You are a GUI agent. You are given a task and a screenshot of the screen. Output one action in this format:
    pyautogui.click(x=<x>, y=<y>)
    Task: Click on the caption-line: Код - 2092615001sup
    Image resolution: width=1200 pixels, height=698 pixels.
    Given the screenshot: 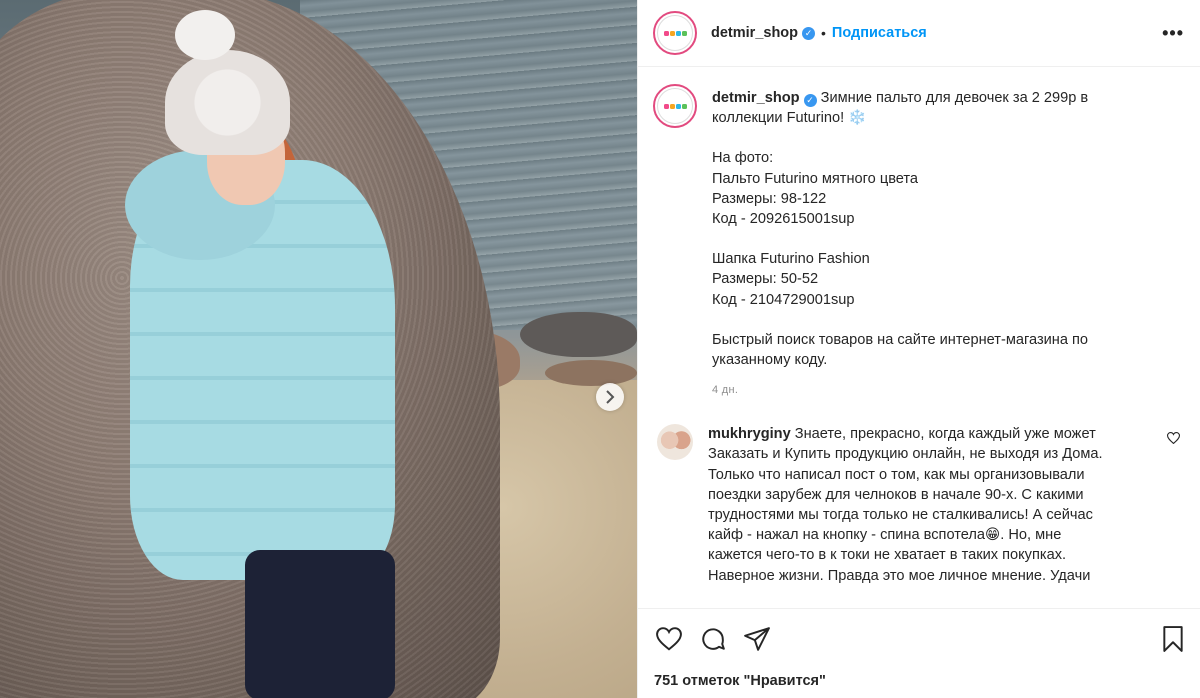 What is the action you would take?
    pyautogui.click(x=783, y=219)
    